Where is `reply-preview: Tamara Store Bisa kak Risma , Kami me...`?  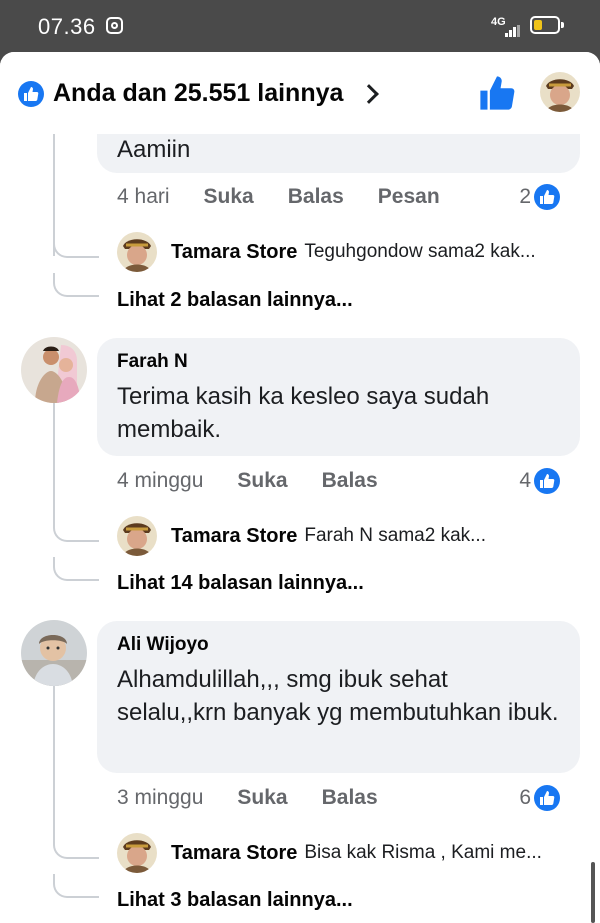
reply-preview: Tamara Store Bisa kak Risma , Kami me... is located at coordinates (329, 853).